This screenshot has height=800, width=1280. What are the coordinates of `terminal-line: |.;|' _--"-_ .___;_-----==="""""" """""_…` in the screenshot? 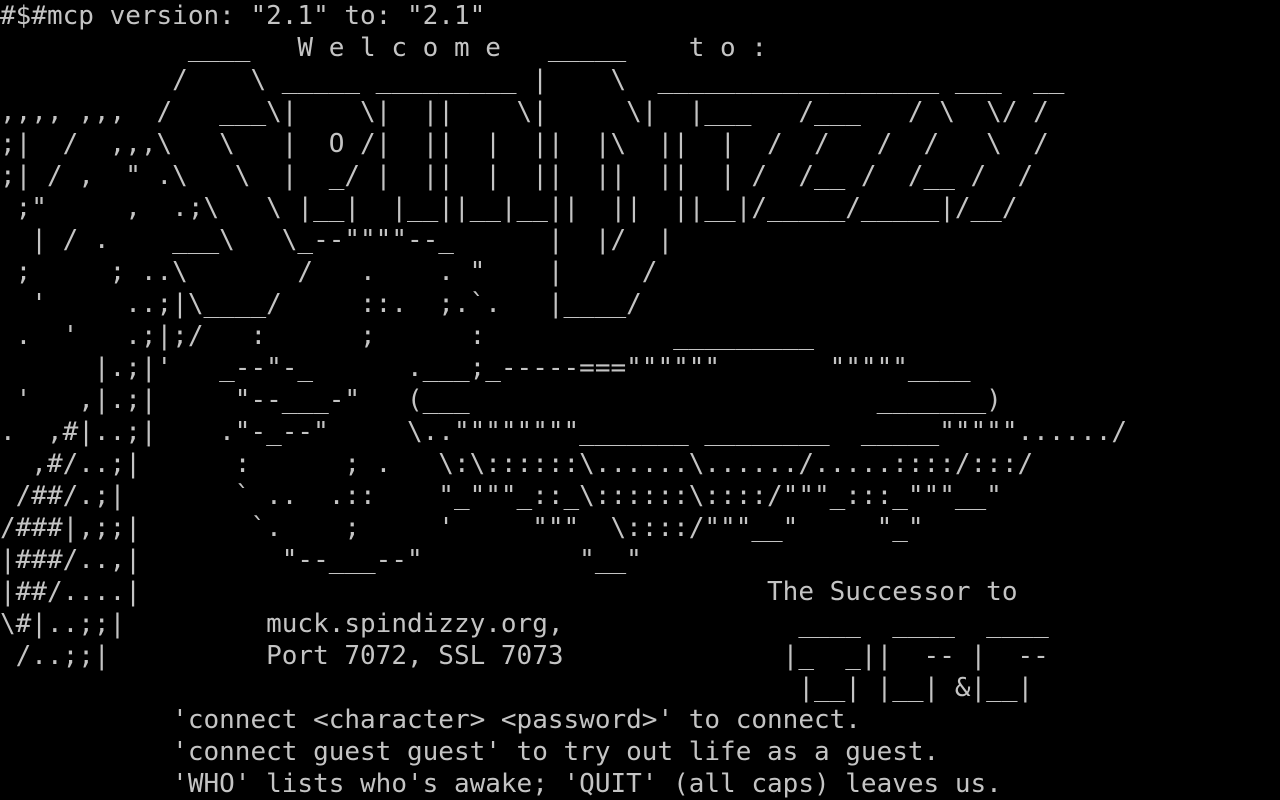 It's located at (485, 368).